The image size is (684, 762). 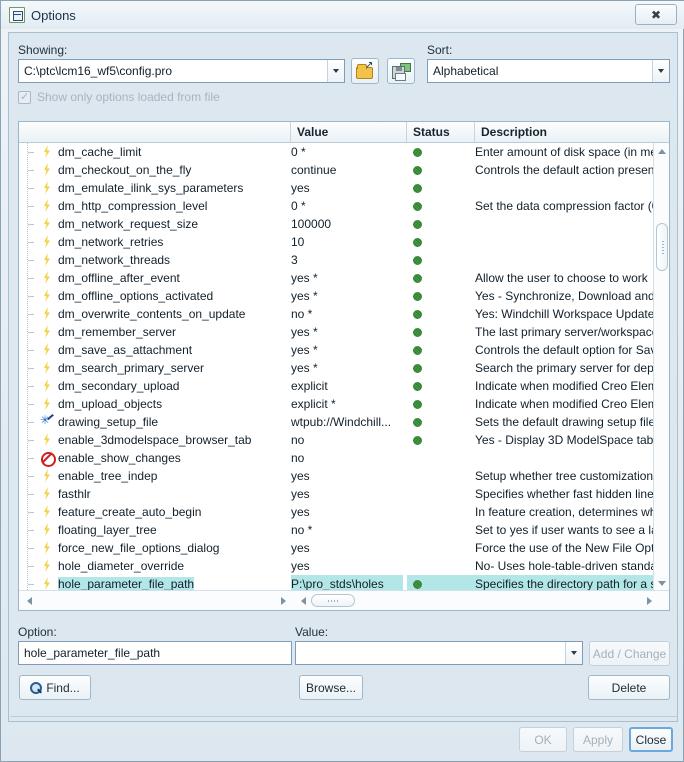 What do you see at coordinates (347, 224) in the screenshot?
I see `row-value-cell: 100000` at bounding box center [347, 224].